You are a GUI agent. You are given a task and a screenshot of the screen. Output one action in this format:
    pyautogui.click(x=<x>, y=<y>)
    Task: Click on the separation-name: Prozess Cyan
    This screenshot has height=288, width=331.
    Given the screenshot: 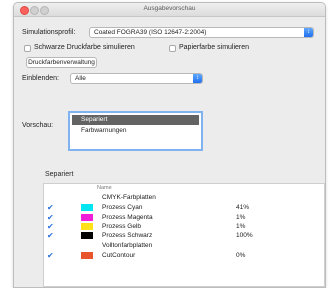 What is the action you would take?
    pyautogui.click(x=122, y=207)
    